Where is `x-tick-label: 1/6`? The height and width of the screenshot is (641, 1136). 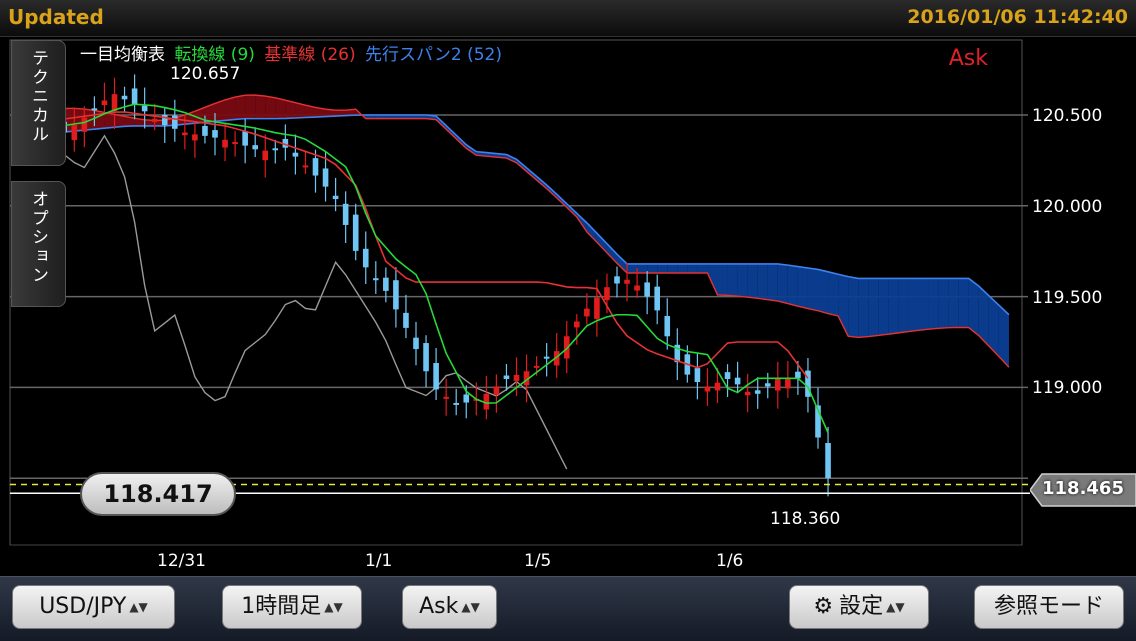 x-tick-label: 1/6 is located at coordinates (730, 561).